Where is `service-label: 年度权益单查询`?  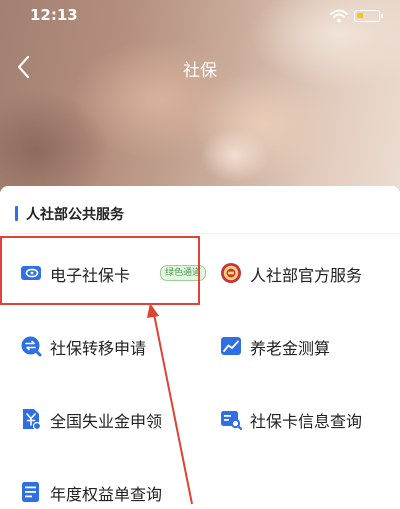 service-label: 年度权益单查询 is located at coordinates (106, 494).